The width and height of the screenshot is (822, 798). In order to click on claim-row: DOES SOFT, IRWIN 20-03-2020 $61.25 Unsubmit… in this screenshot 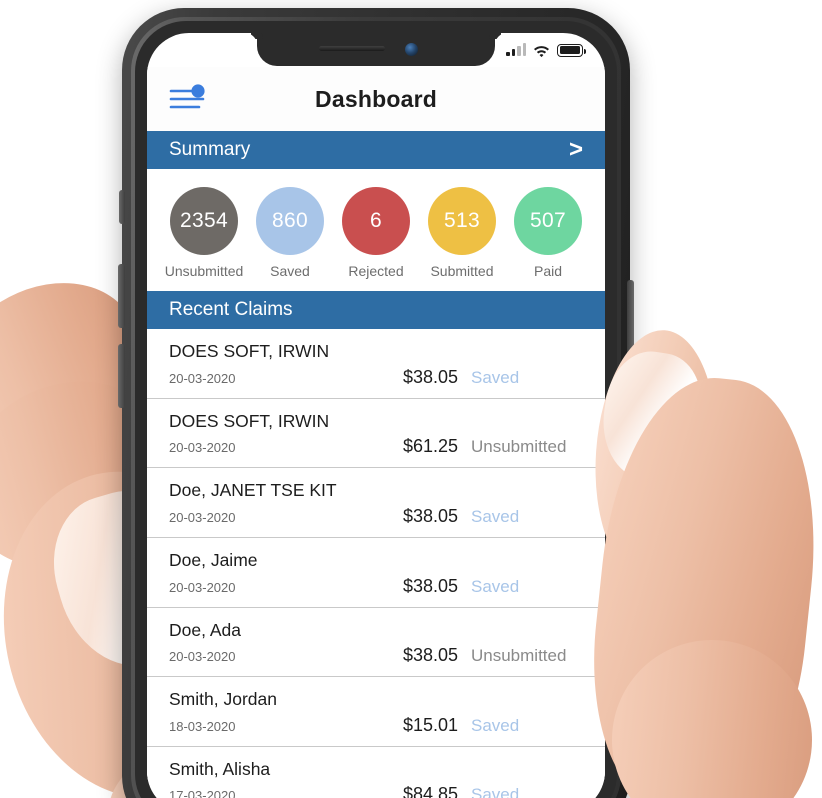, I will do `click(376, 434)`.